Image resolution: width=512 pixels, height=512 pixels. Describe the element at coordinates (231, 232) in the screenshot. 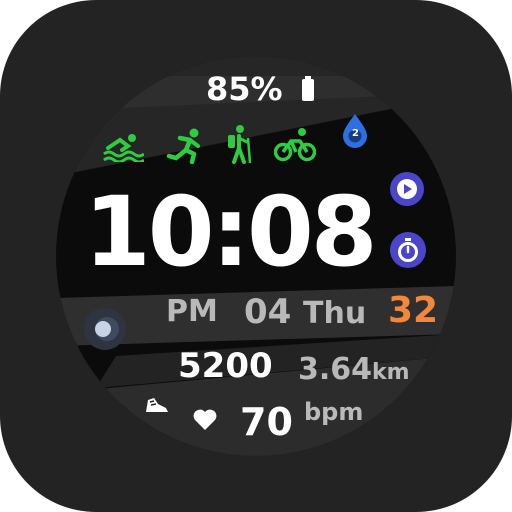

I see `time-display: 10:08` at that location.